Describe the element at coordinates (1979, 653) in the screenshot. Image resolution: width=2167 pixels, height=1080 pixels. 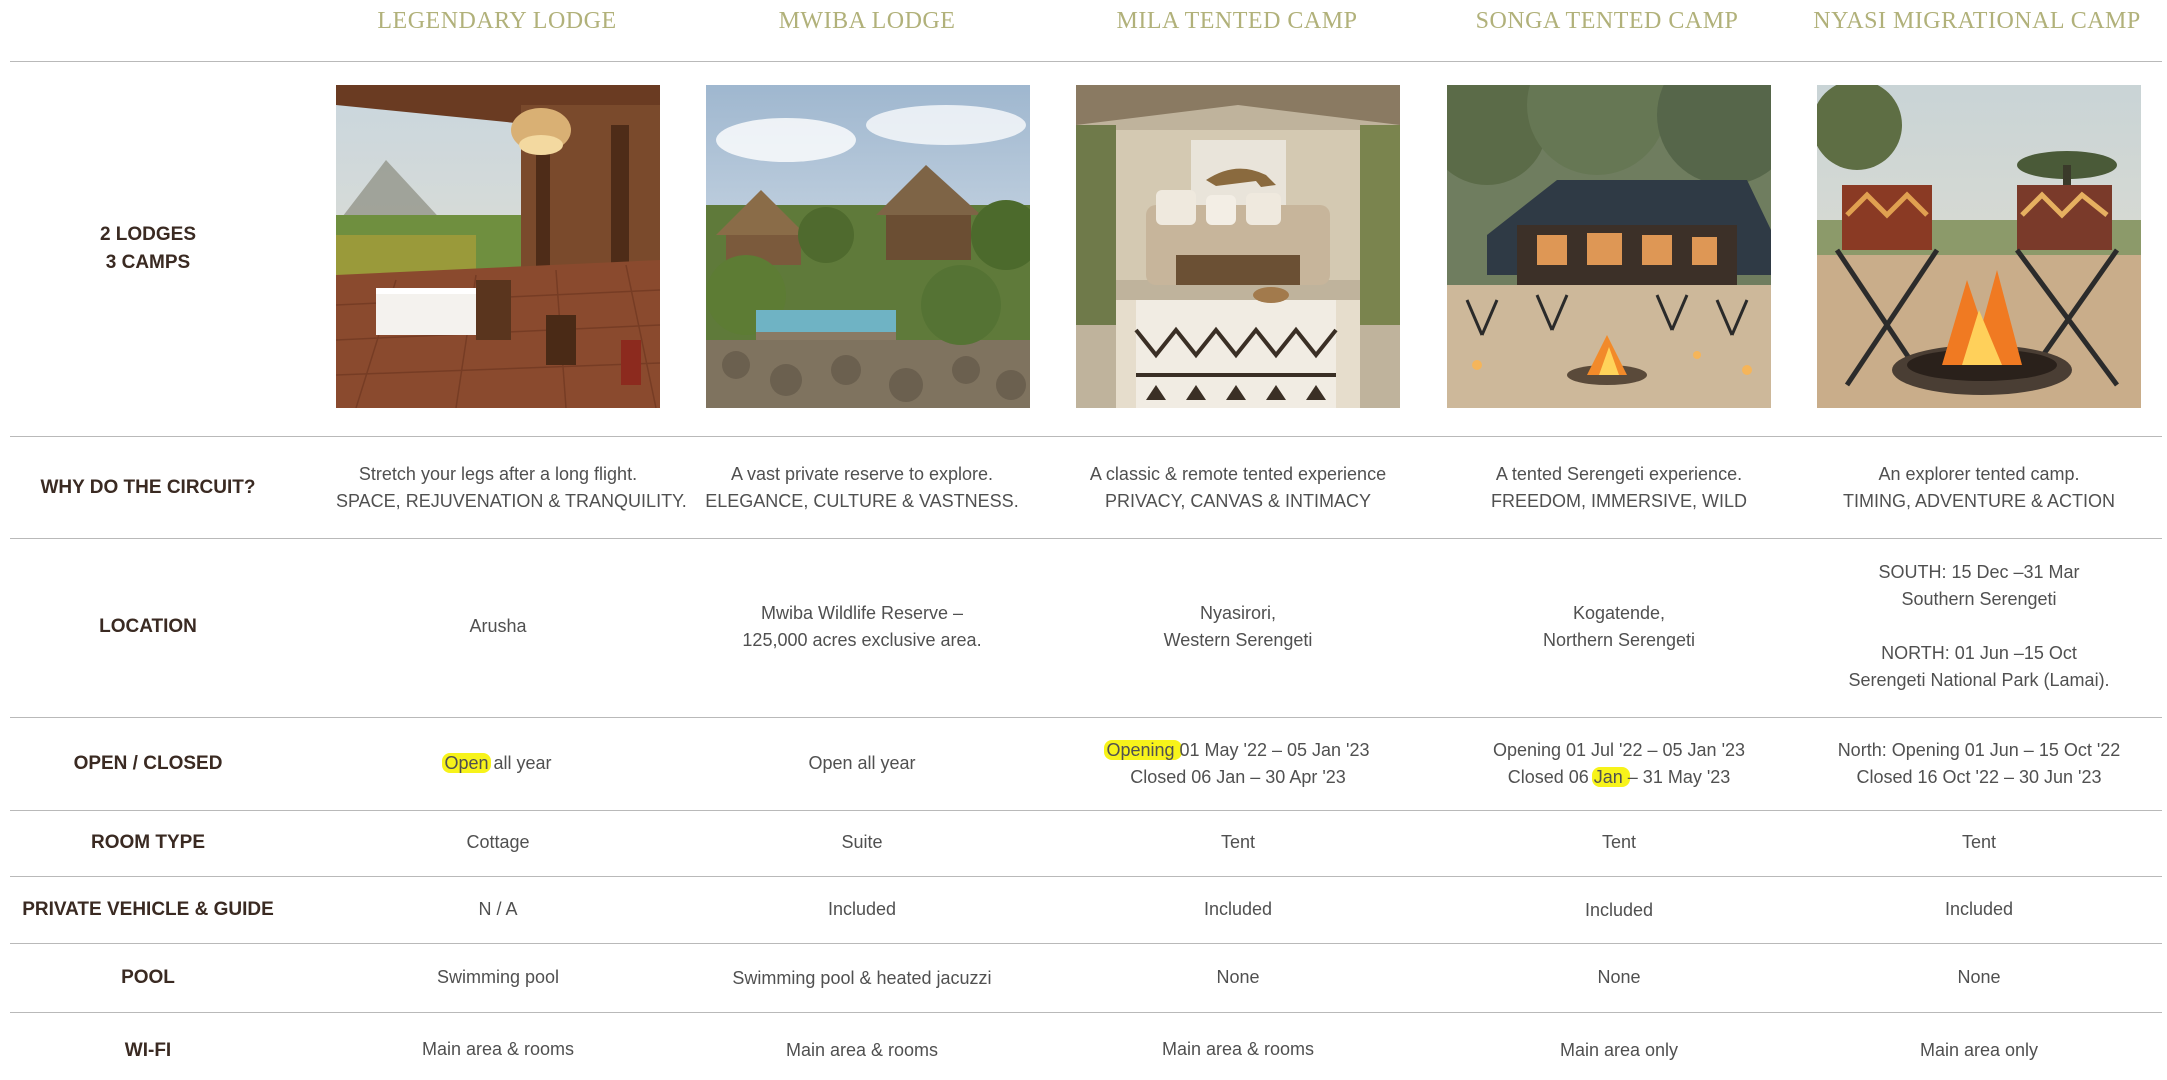
I see `location-north-dates: NORTH: 01 Jun –15 Oct` at that location.